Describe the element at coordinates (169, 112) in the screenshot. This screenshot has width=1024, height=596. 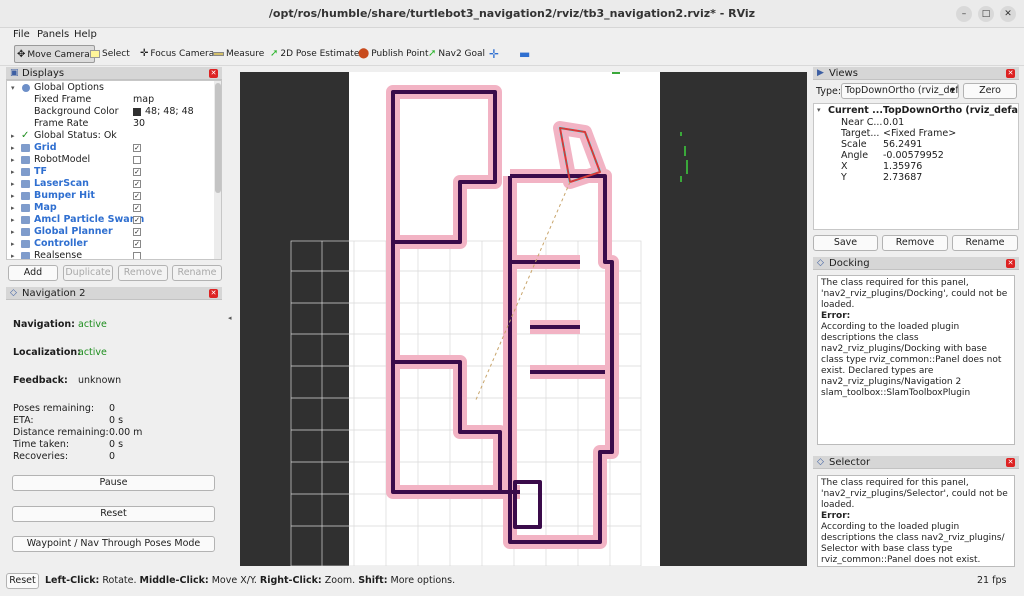
I see `background-color-value: 48; 48; 48` at that location.